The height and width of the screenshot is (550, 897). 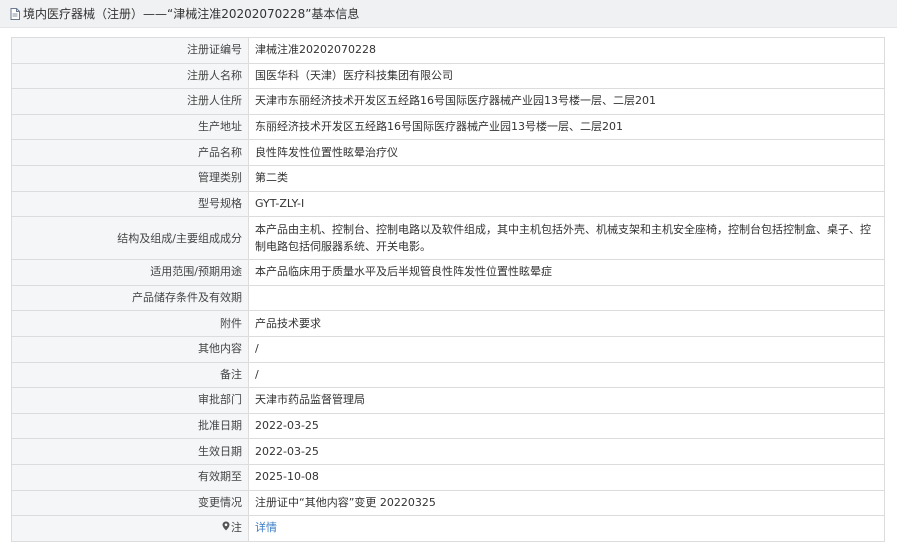 I want to click on row-label: 其他内容, so click(x=130, y=349).